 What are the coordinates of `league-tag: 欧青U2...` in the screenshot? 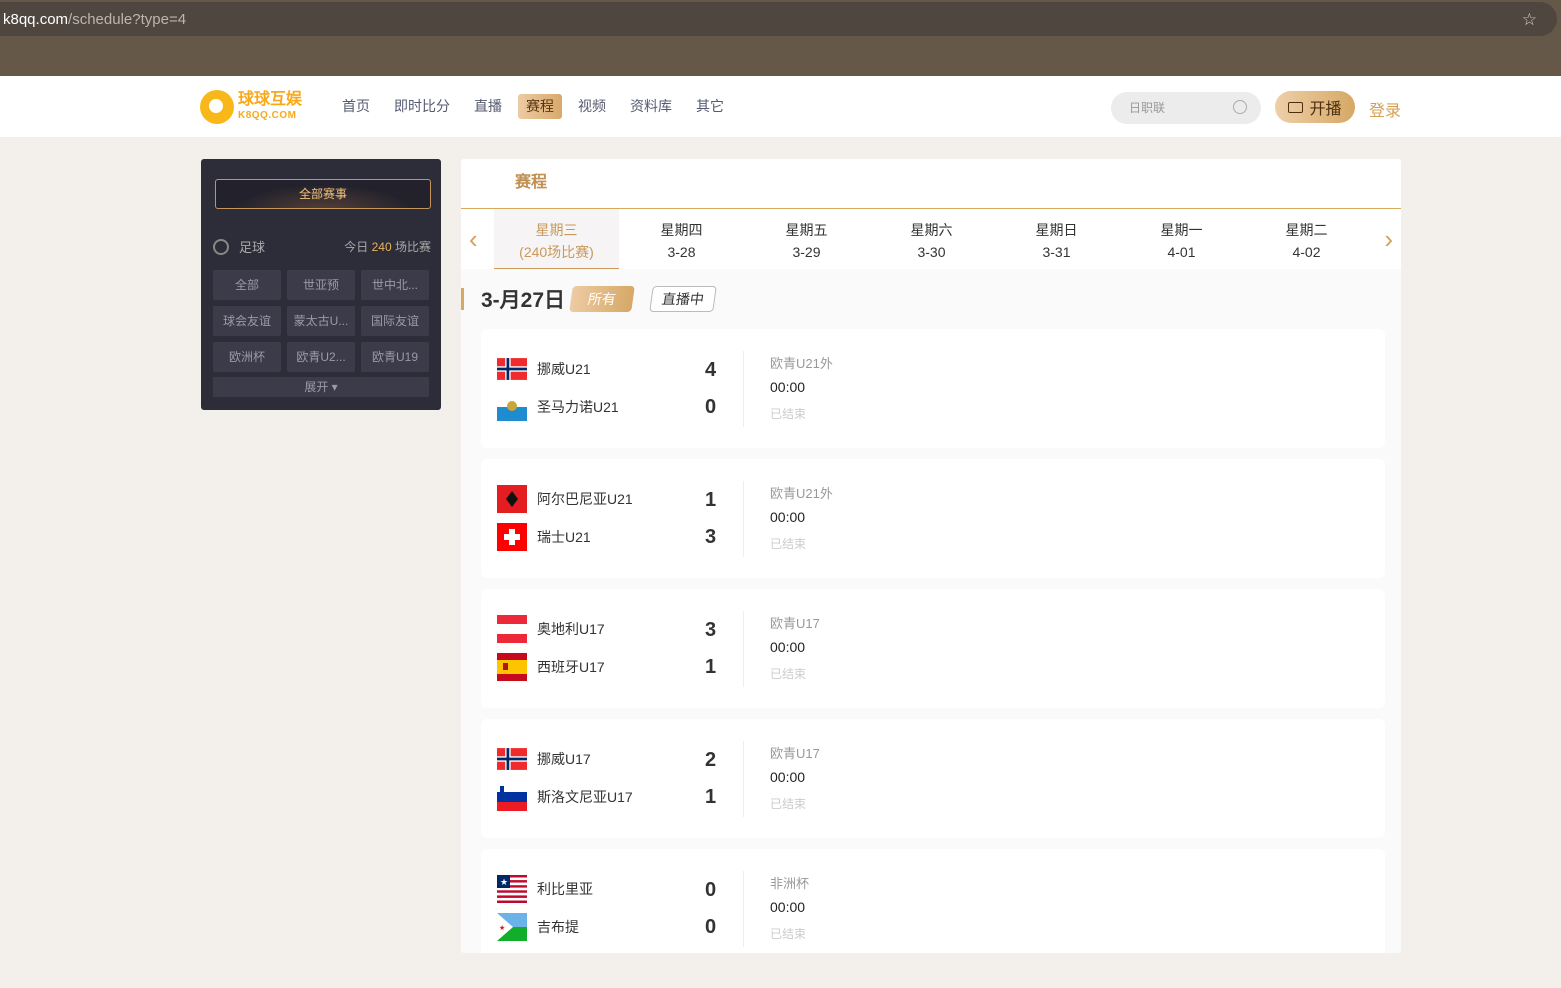 It's located at (321, 357).